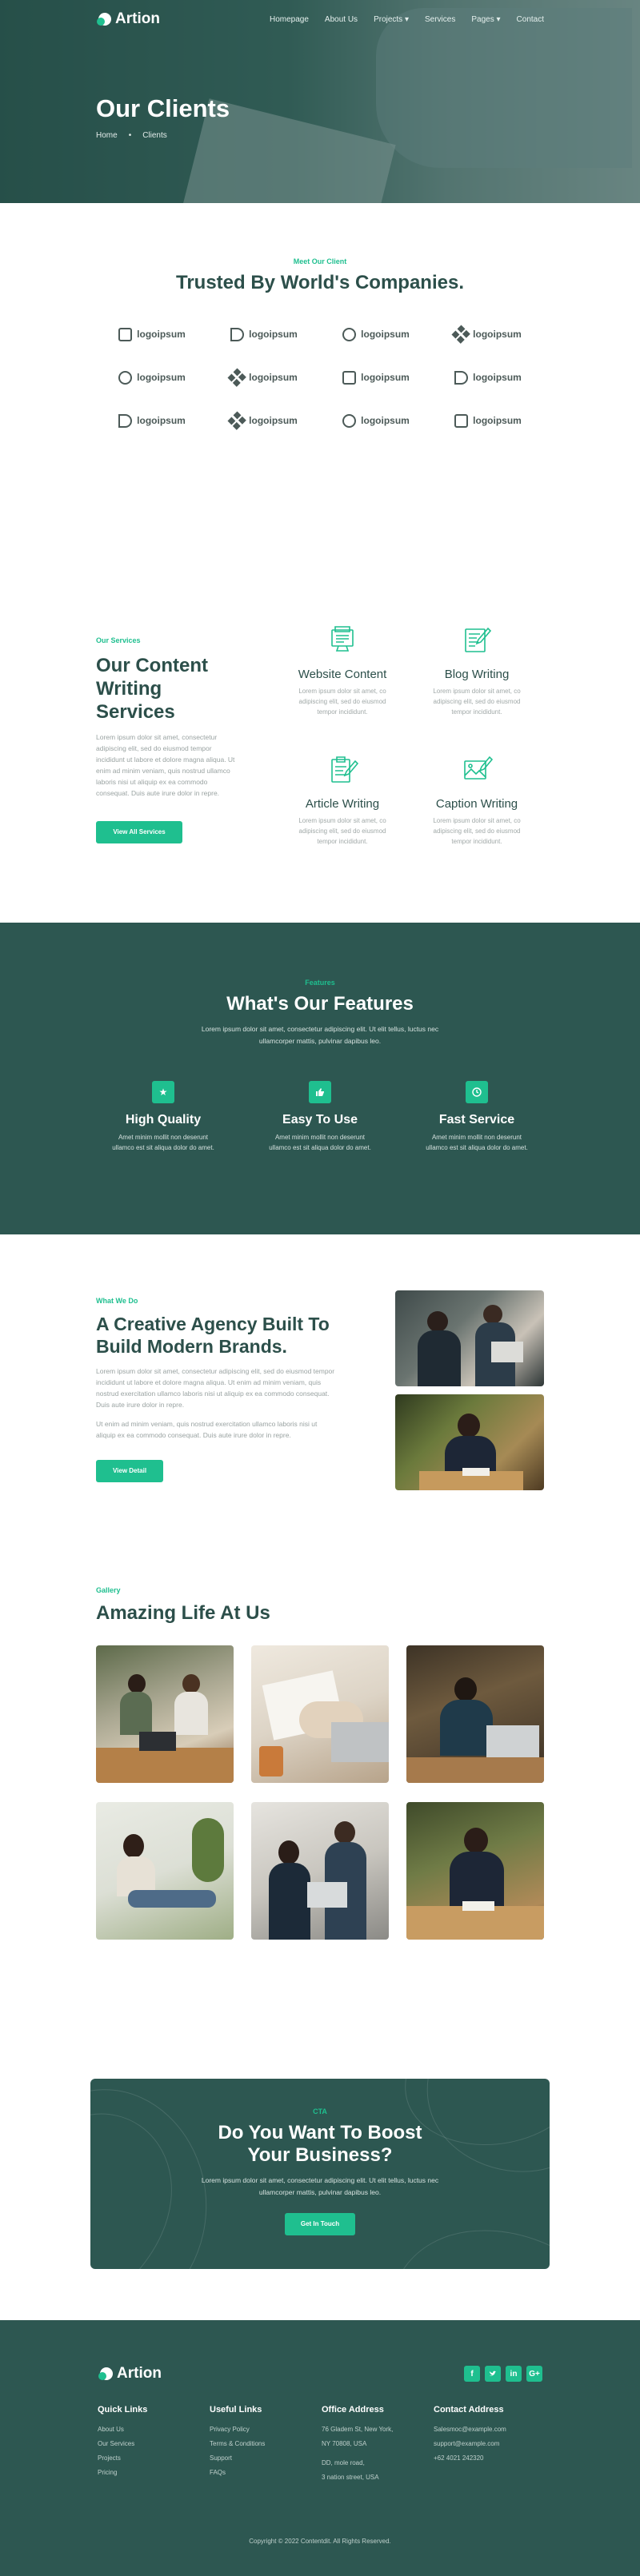 This screenshot has height=2576, width=640. Describe the element at coordinates (289, 19) in the screenshot. I see `nav-homepage: Homepage` at that location.